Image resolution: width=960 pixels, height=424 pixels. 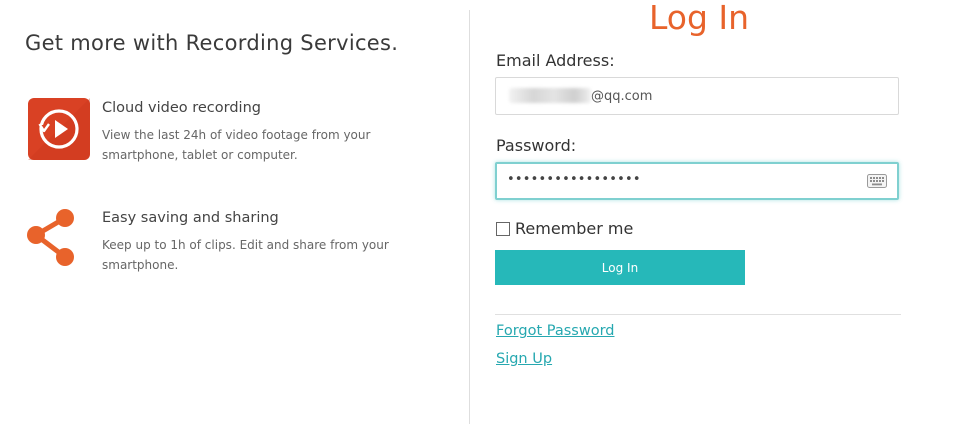 I want to click on feature-title: Easy saving and sharing, so click(x=190, y=218).